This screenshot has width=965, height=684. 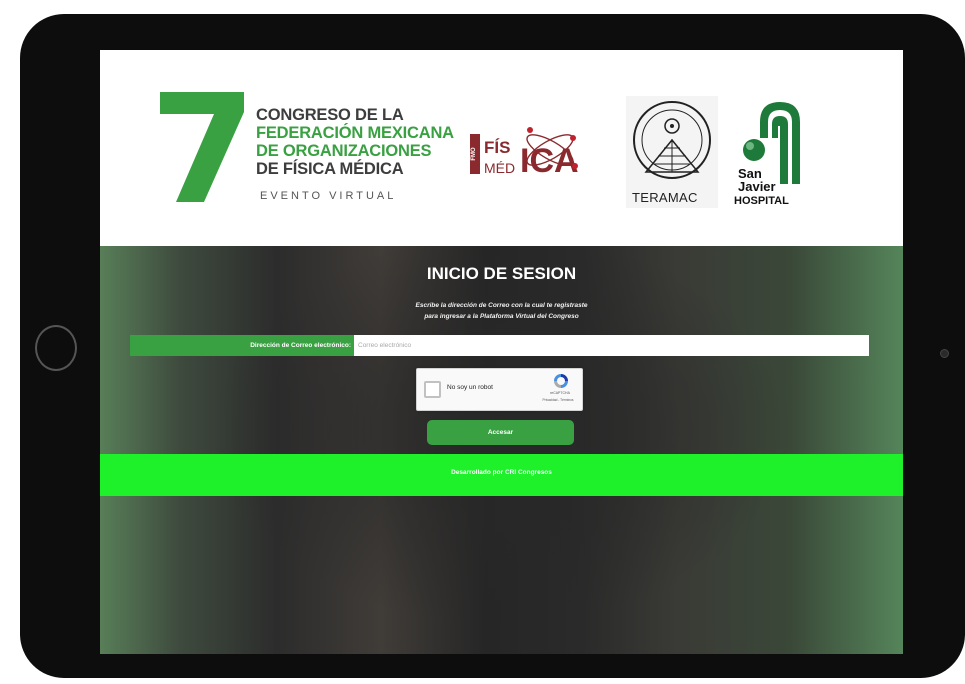 I want to click on footer-developer-link: CRI Congresos, so click(x=528, y=472).